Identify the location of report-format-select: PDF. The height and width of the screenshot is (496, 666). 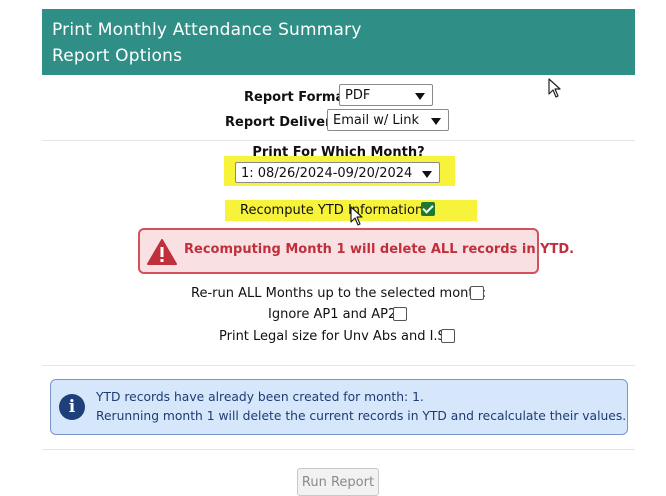
(386, 95).